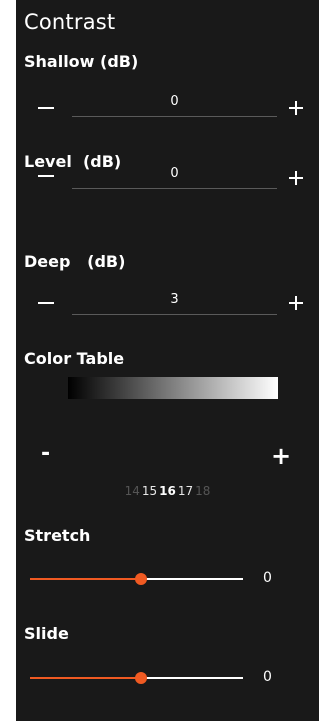 This screenshot has width=326, height=721. I want to click on color-table-page-15: 15, so click(149, 491).